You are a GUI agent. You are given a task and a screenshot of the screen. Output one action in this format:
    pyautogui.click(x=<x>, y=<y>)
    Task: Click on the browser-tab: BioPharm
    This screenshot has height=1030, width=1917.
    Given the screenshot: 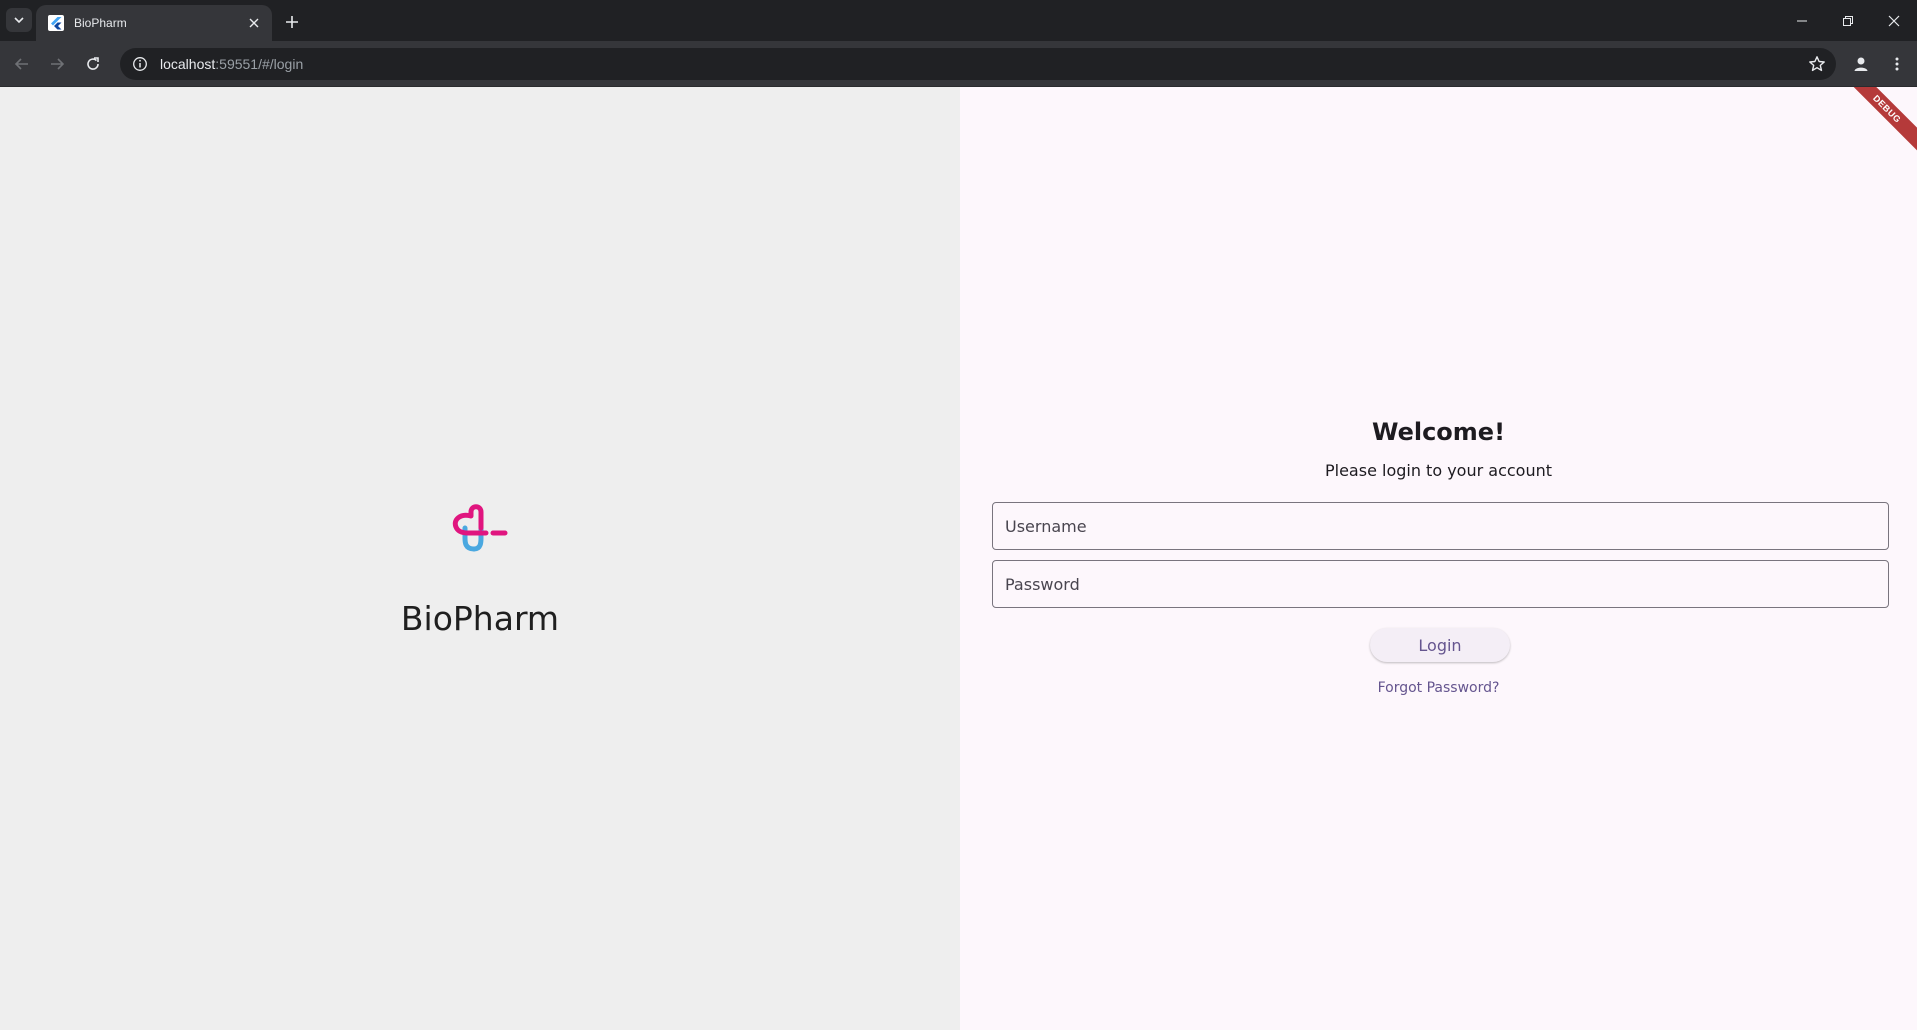 What is the action you would take?
    pyautogui.click(x=154, y=23)
    